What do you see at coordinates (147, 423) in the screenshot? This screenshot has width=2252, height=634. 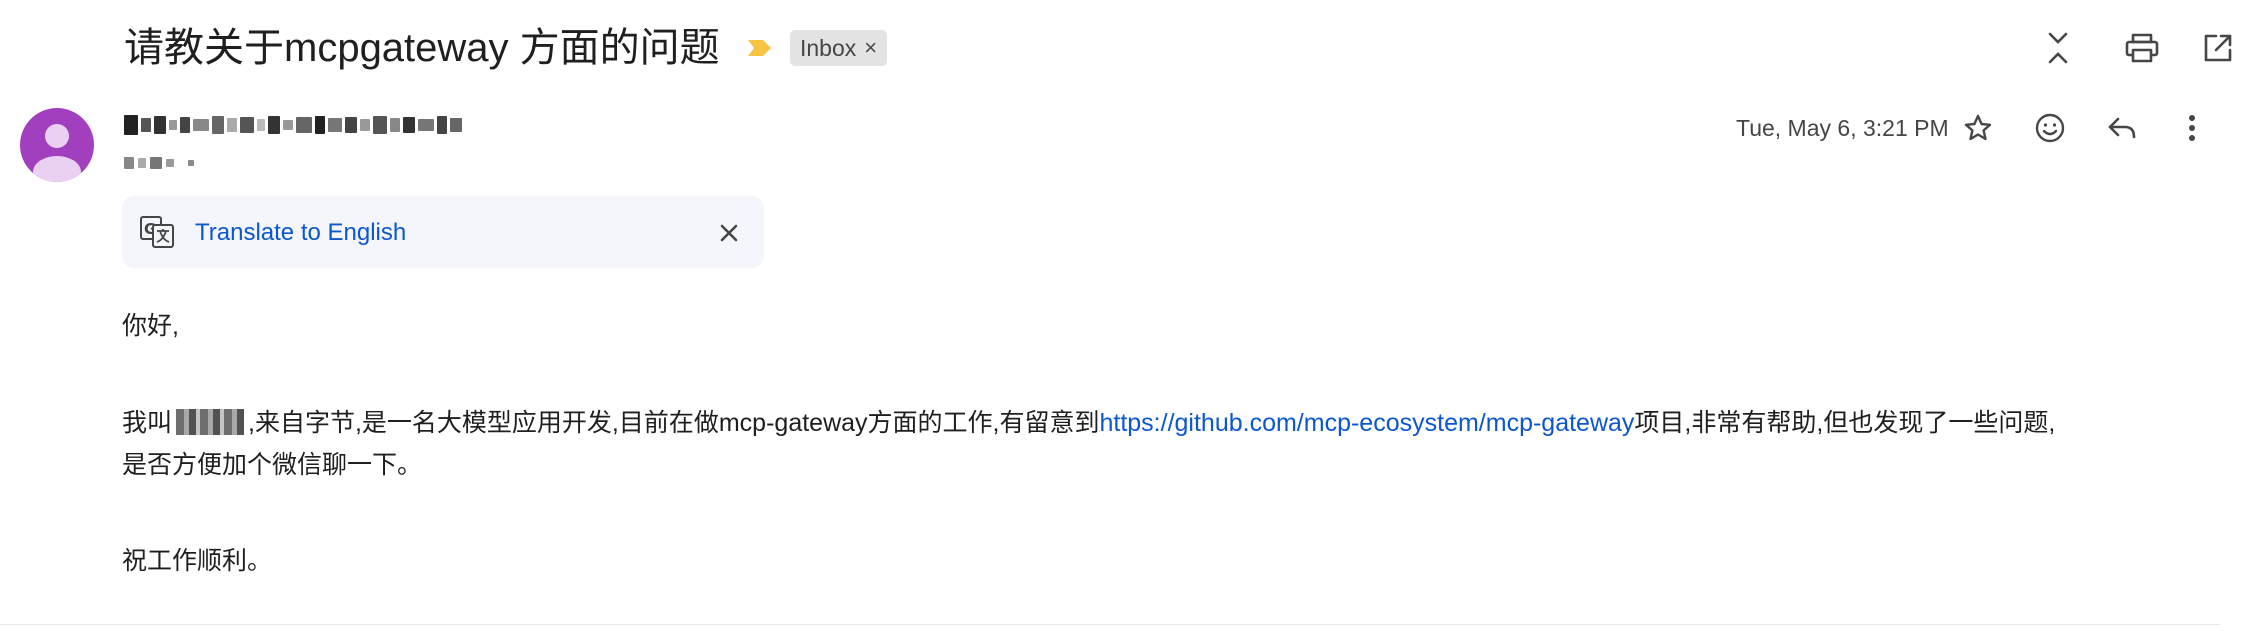 I see `body-text-segment: 我叫` at bounding box center [147, 423].